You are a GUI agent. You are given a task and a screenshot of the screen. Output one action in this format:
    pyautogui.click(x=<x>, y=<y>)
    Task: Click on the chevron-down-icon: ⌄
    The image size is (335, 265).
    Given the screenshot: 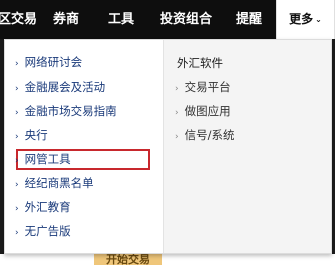 What is the action you would take?
    pyautogui.click(x=318, y=19)
    